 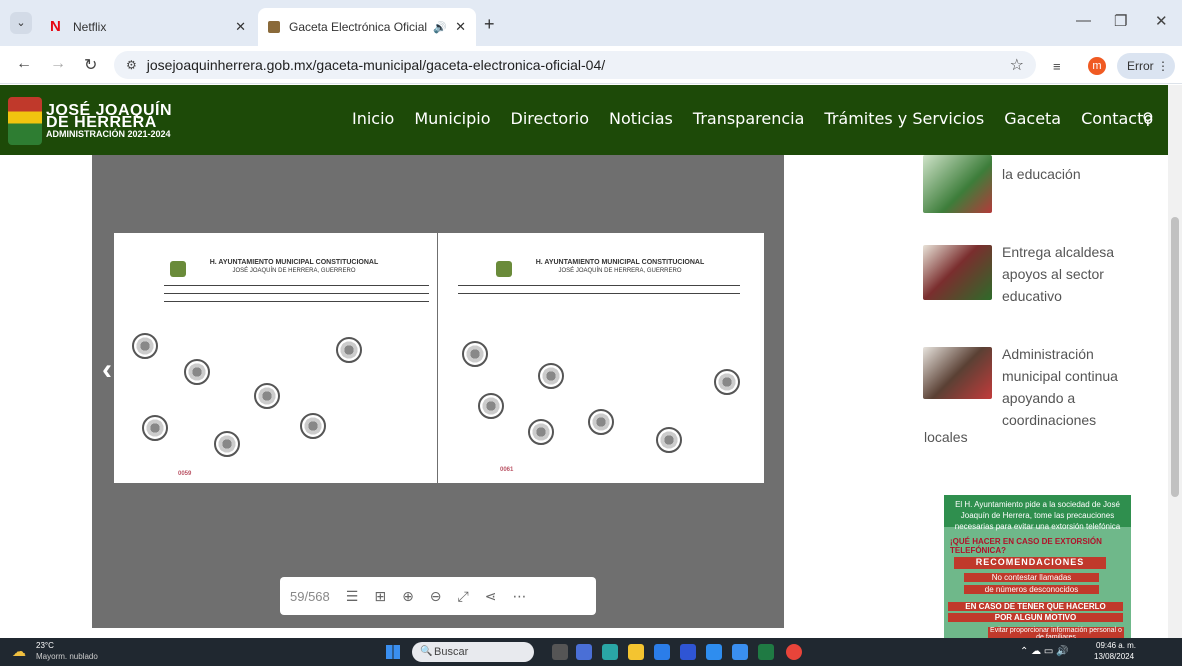 I want to click on tab-search-chevron-icon: ⌄, so click(x=21, y=23).